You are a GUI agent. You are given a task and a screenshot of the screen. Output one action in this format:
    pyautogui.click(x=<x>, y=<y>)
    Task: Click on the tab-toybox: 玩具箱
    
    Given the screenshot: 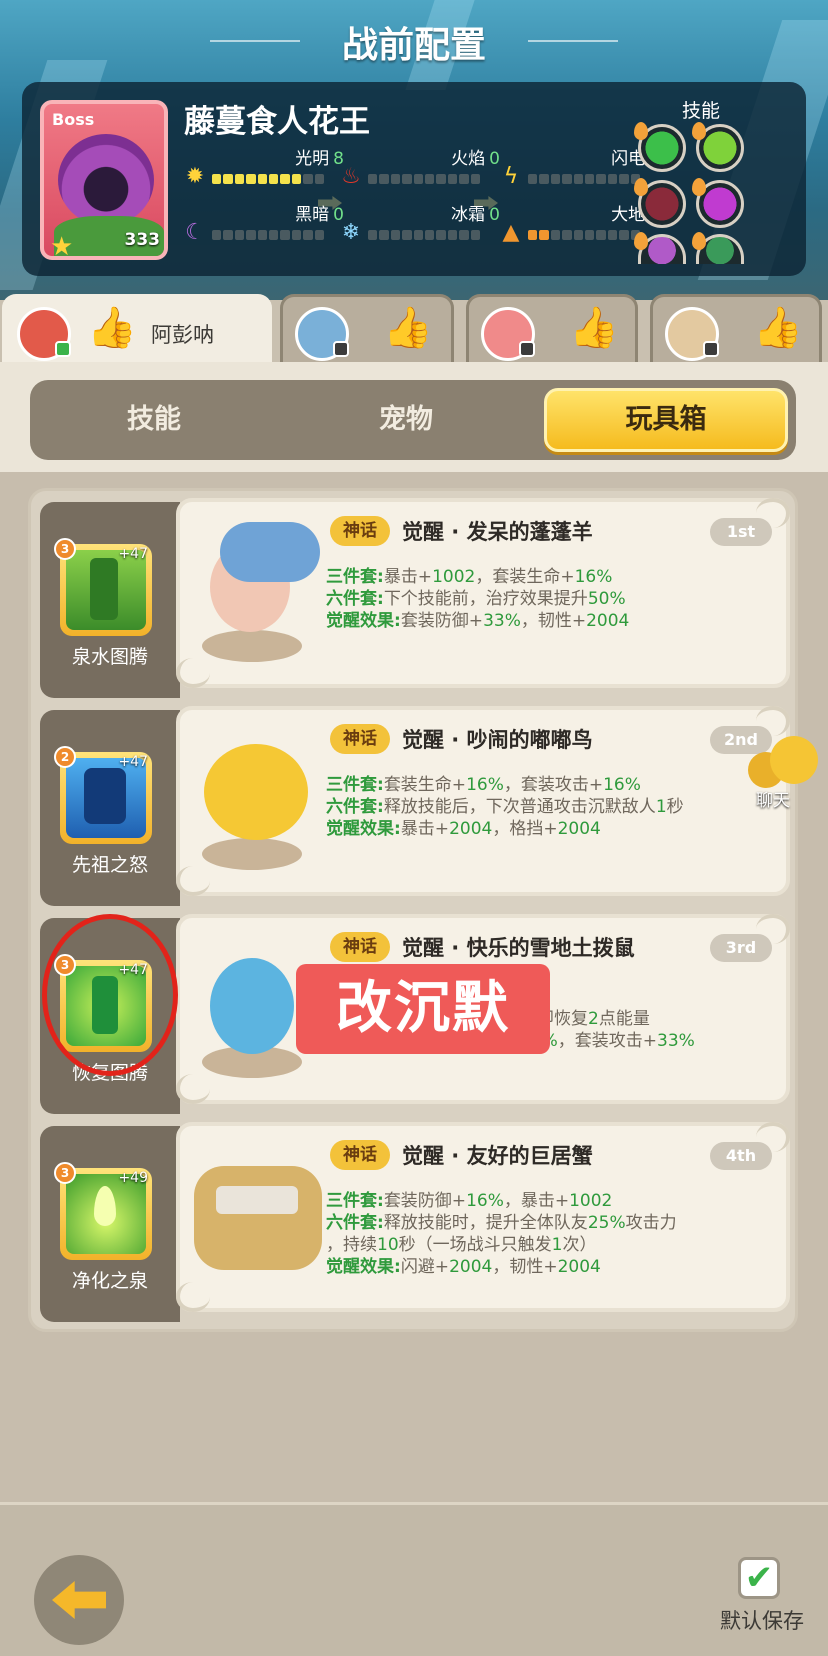 What is the action you would take?
    pyautogui.click(x=666, y=420)
    